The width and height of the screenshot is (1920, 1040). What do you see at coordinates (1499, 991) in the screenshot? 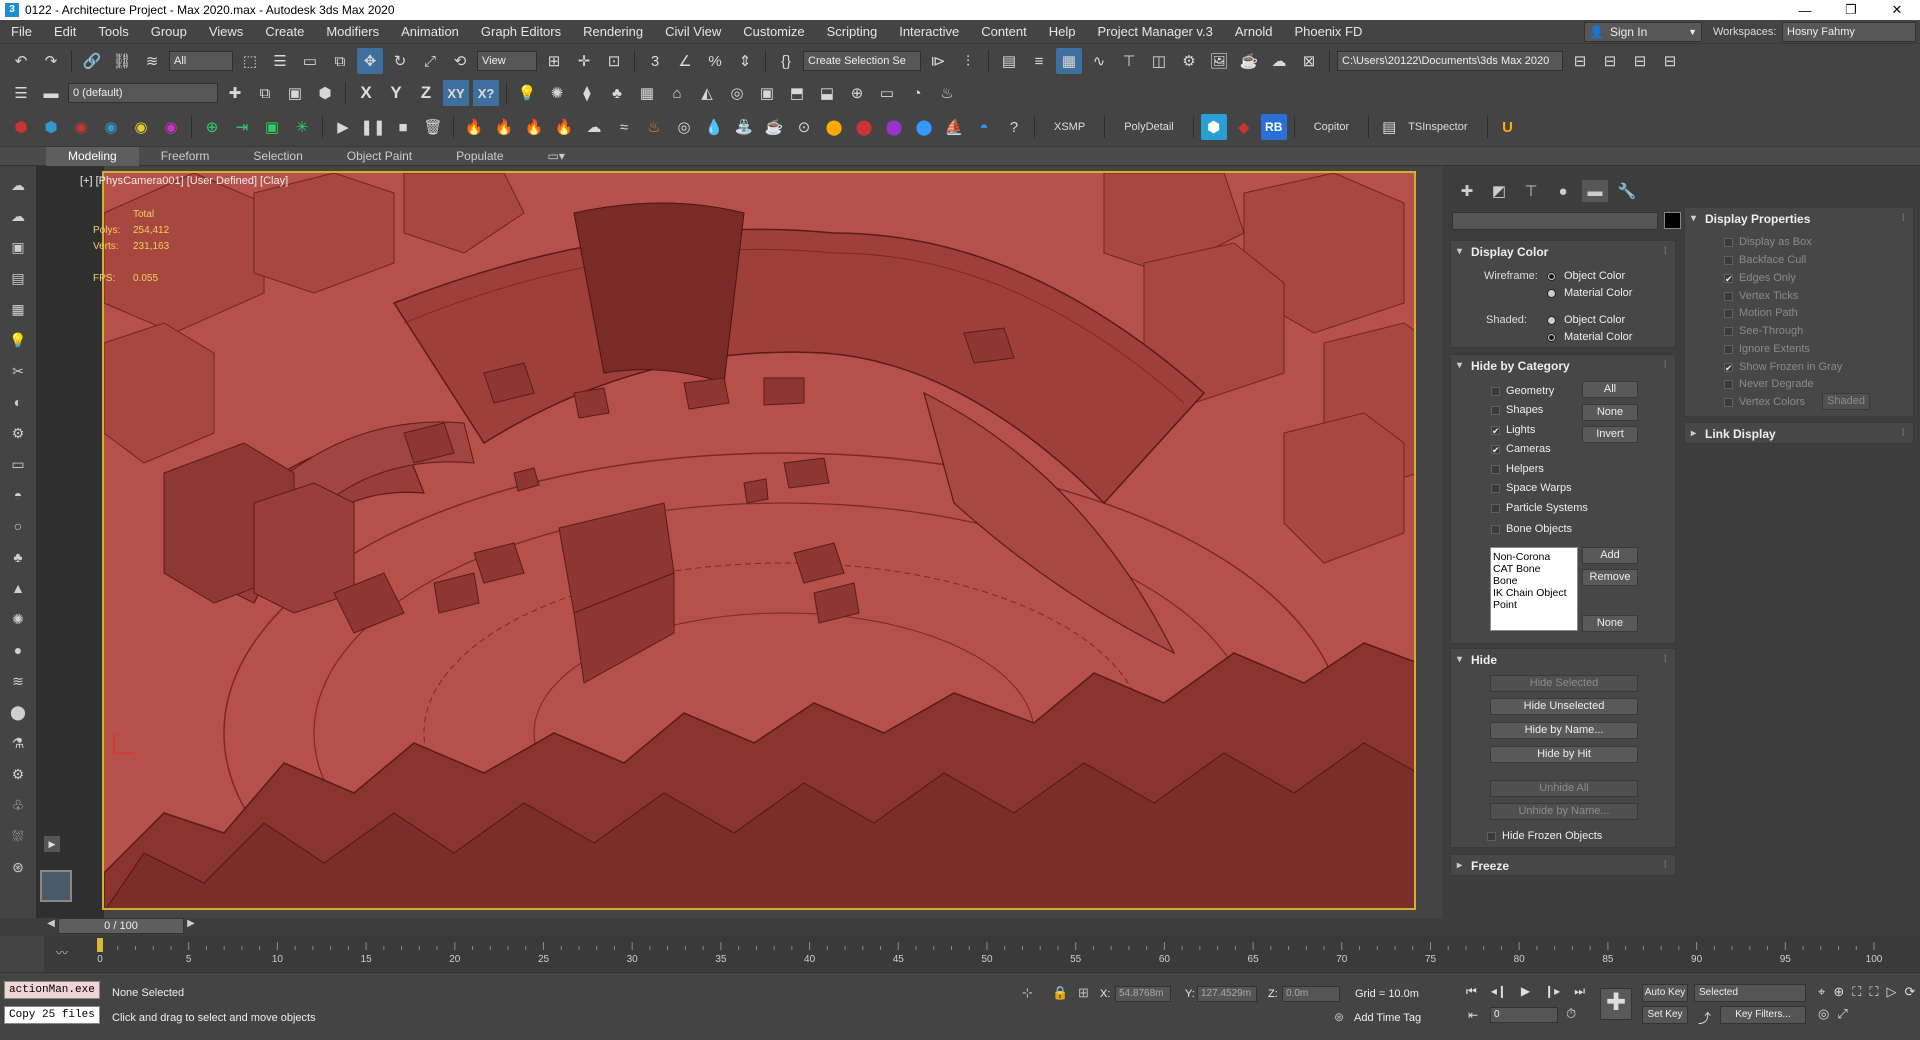
I see `previous-key-icon: ◂❙` at bounding box center [1499, 991].